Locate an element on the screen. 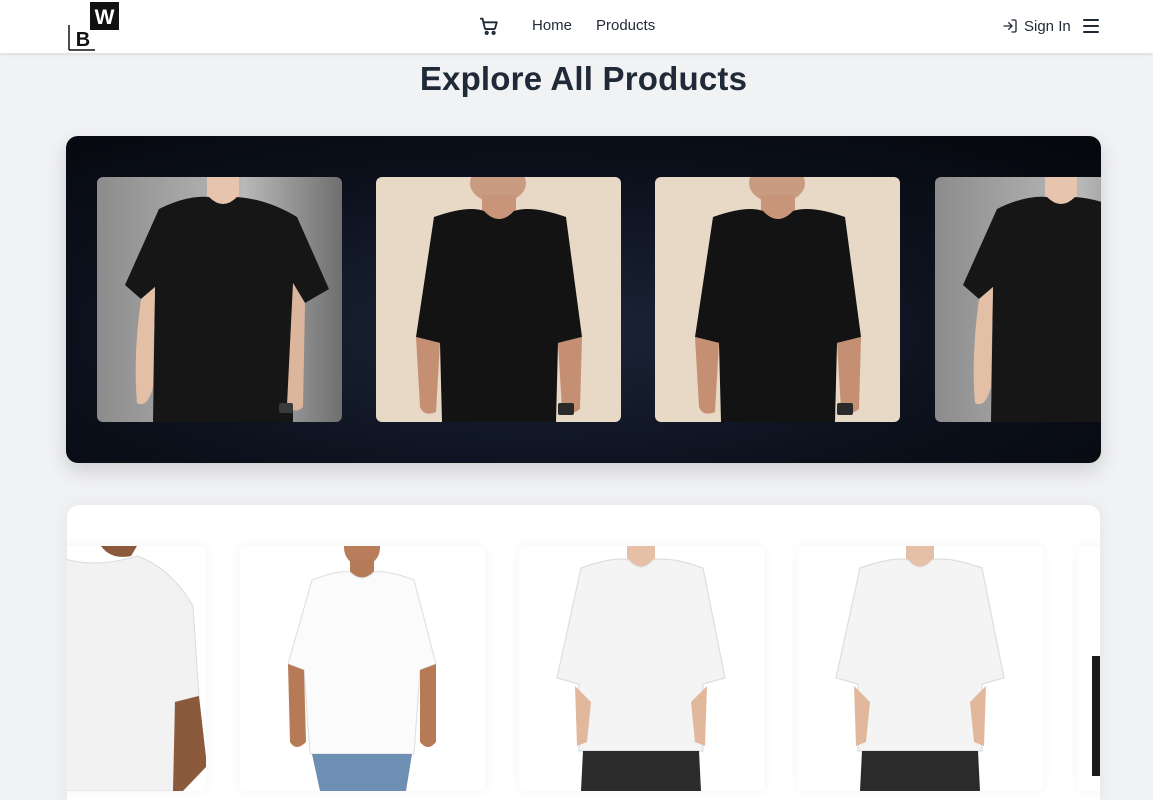 This screenshot has width=1153, height=800. menu-button is located at coordinates (1091, 26).